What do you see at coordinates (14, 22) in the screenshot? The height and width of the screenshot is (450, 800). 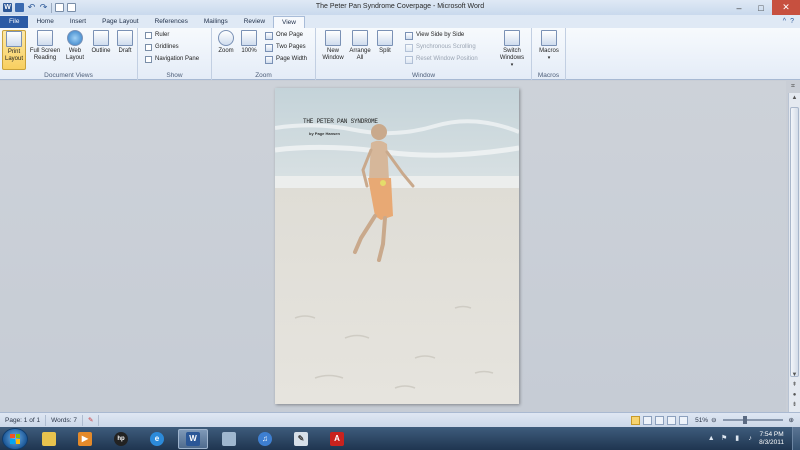 I see `tab-file: File` at bounding box center [14, 22].